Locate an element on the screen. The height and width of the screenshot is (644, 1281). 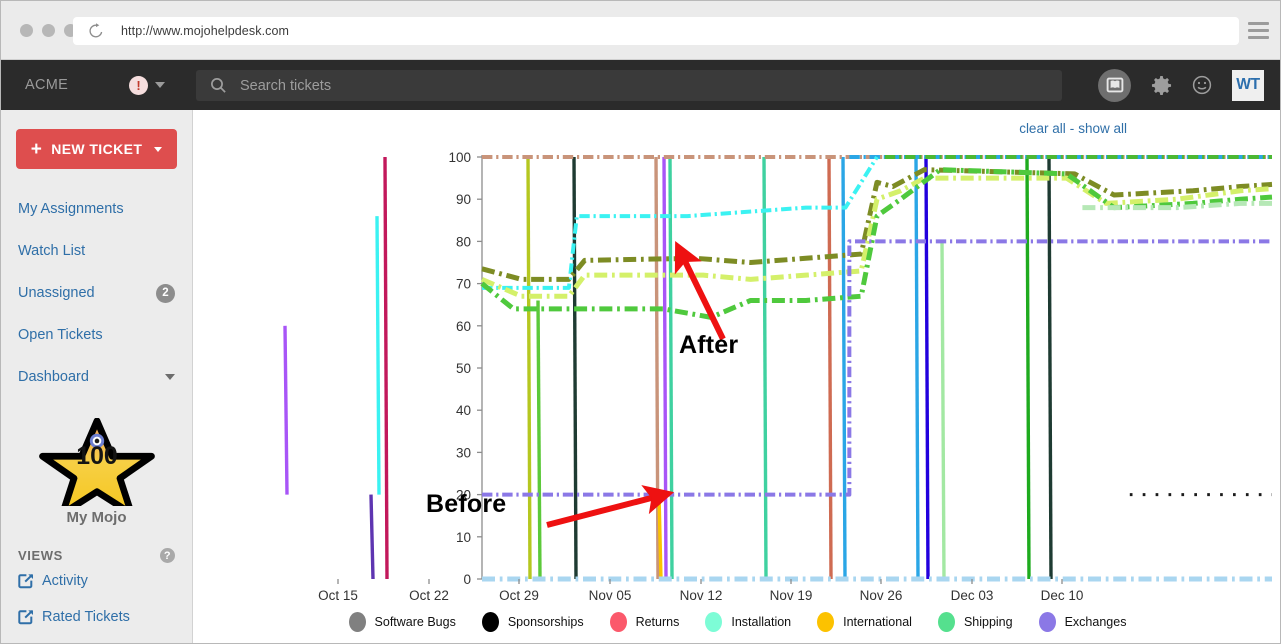
after-arrow is located at coordinates (700, 290).